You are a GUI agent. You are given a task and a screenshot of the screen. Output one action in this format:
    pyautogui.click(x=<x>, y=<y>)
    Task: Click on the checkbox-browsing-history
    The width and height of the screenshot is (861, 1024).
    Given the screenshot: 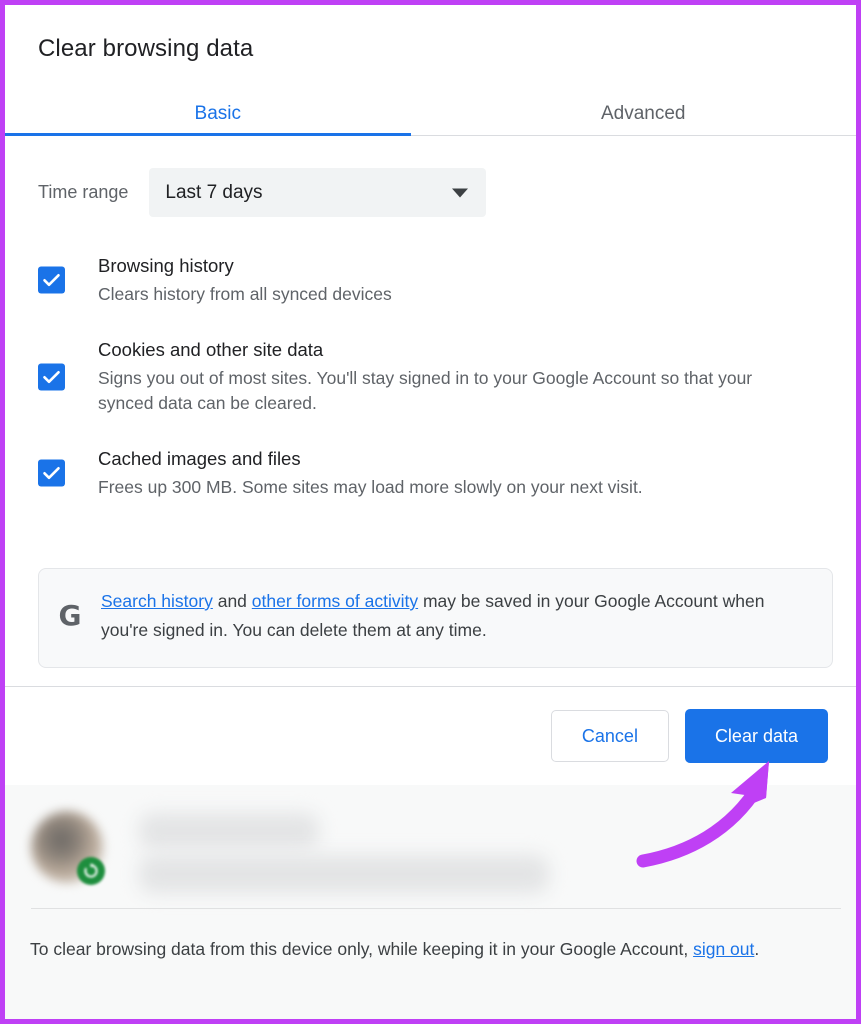 What is the action you would take?
    pyautogui.click(x=51, y=280)
    